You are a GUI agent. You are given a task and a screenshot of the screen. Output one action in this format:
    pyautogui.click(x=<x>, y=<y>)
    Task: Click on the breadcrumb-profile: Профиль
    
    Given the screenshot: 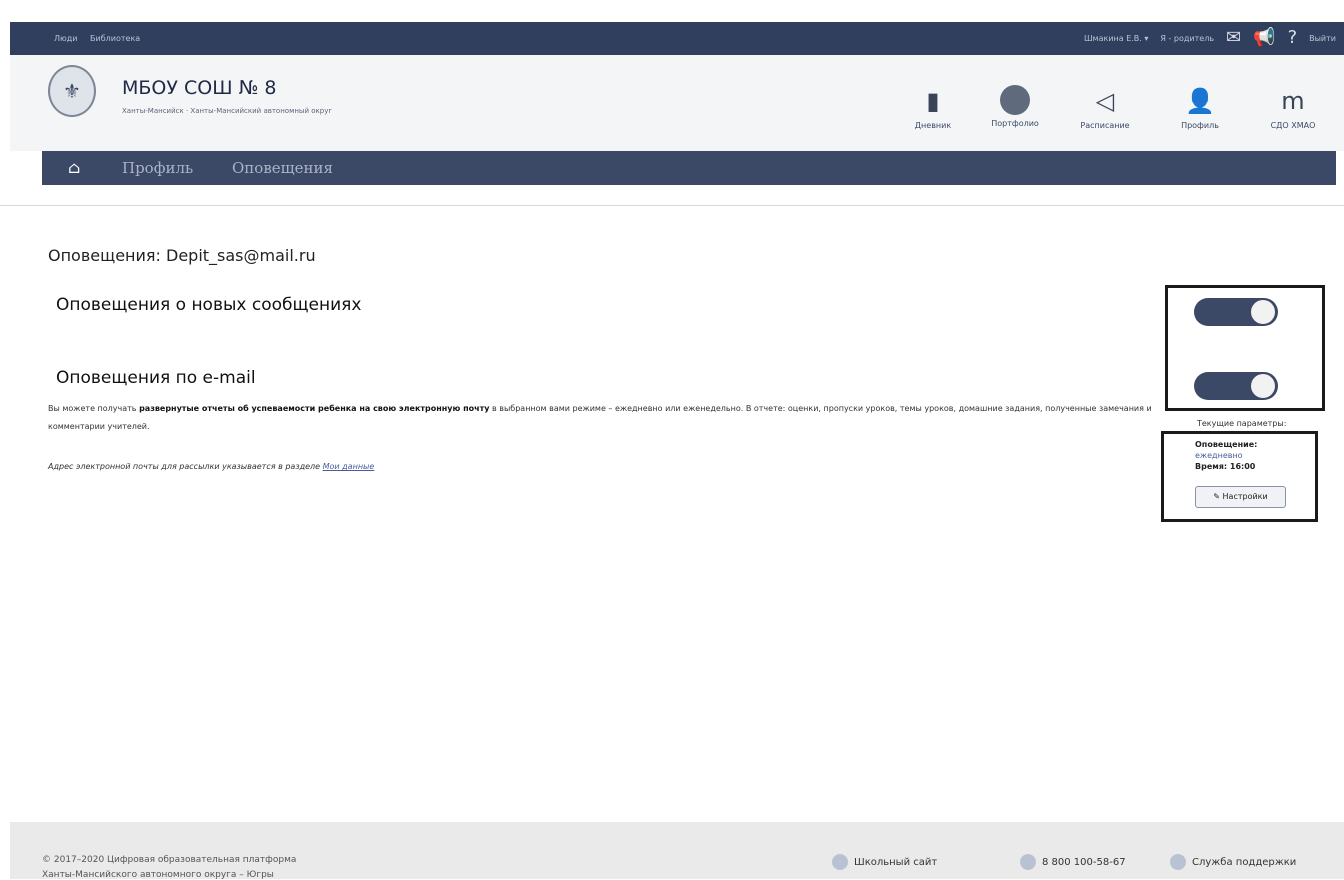 What is the action you would take?
    pyautogui.click(x=157, y=168)
    